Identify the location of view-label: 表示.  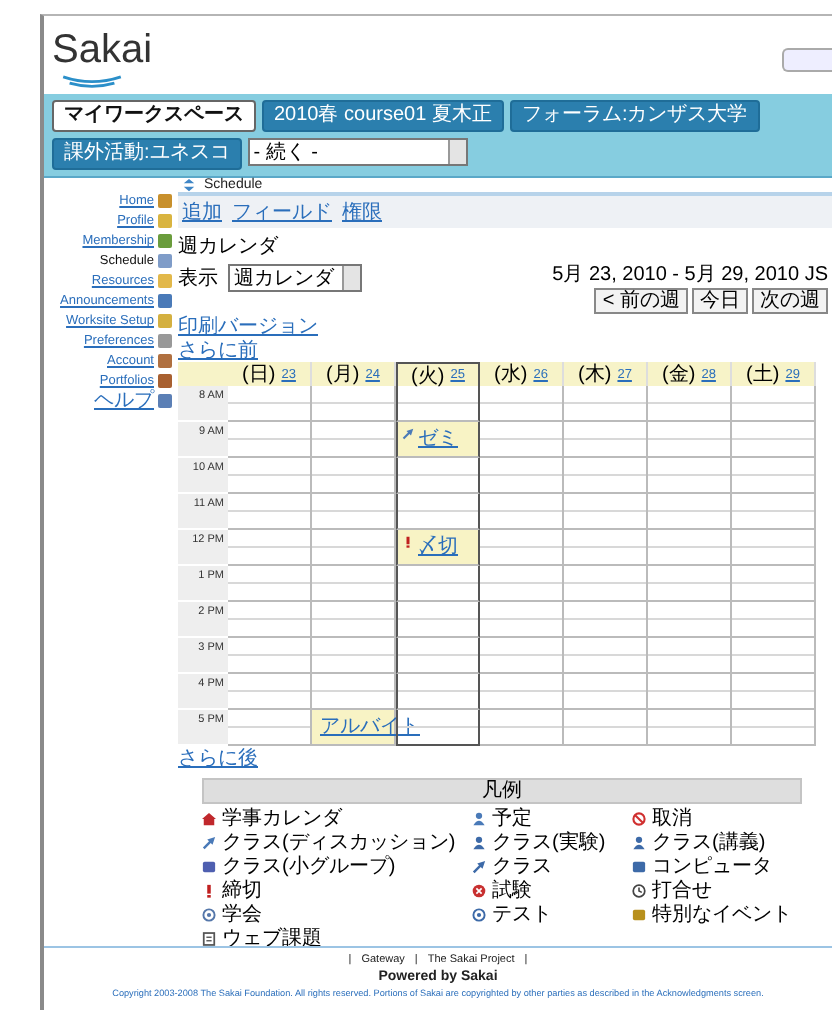
(198, 279).